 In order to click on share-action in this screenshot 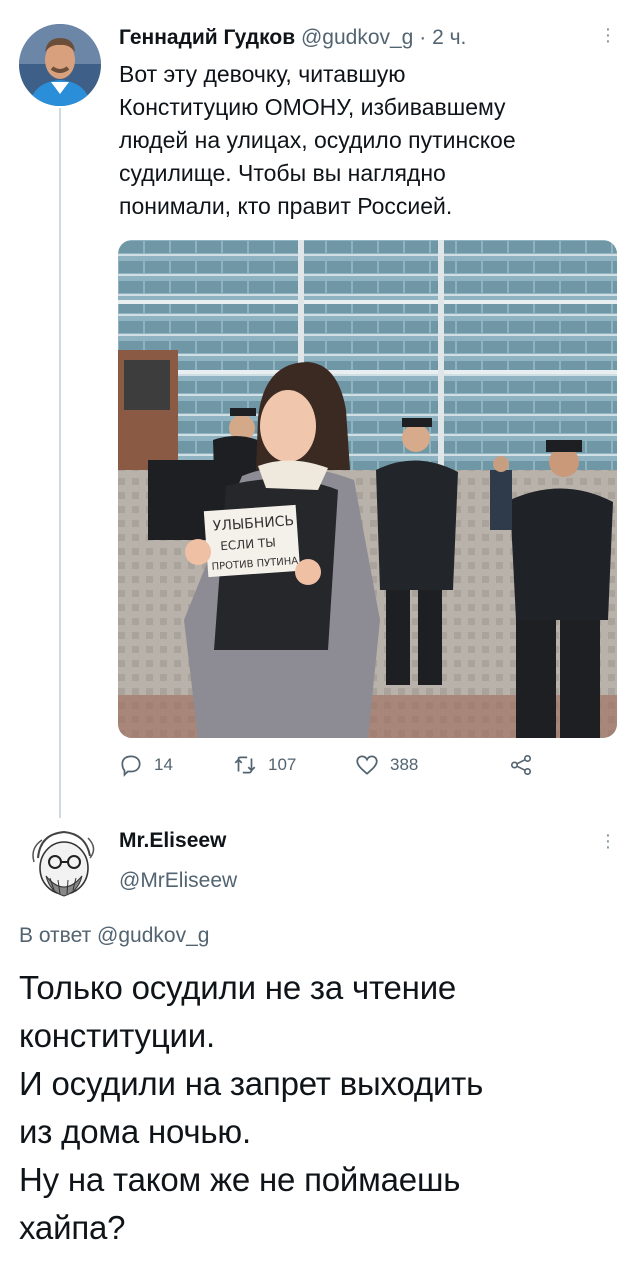, I will do `click(521, 765)`.